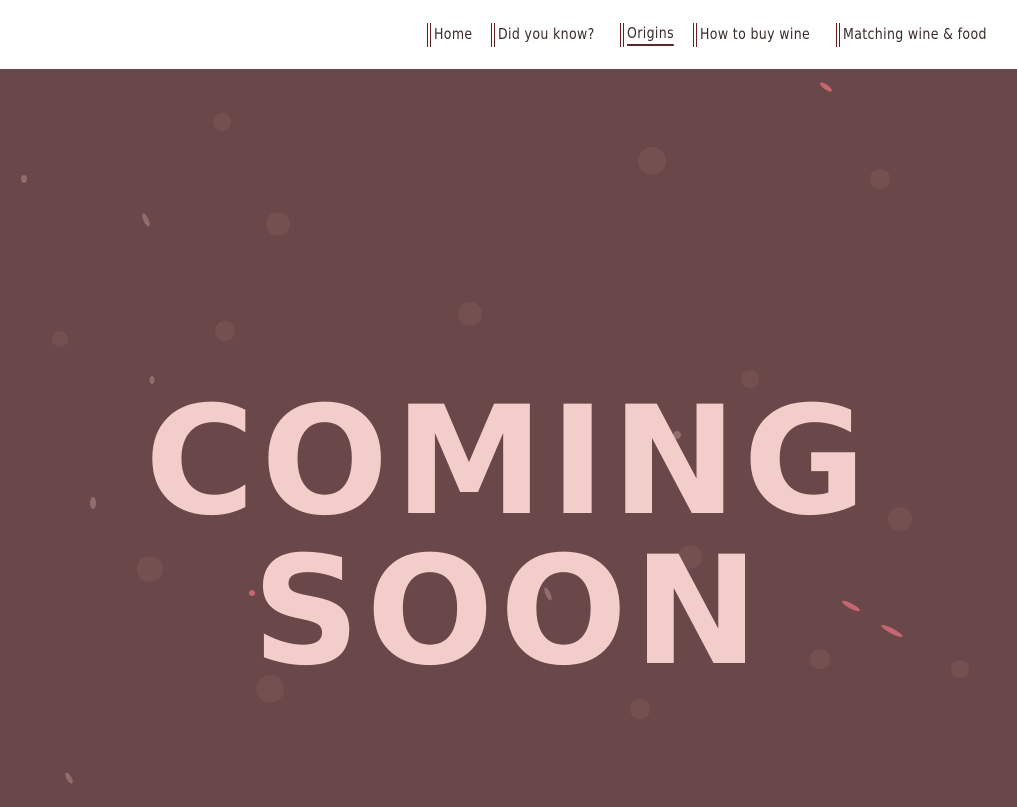 The width and height of the screenshot is (1017, 807). I want to click on nav-item-origins: Origins, so click(649, 35).